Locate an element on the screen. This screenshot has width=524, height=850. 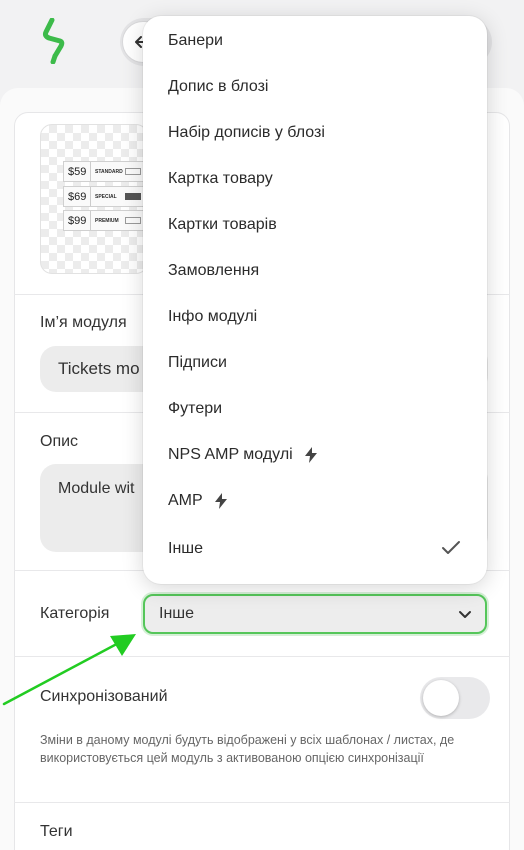
ticket-price: $59 is located at coordinates (77, 171).